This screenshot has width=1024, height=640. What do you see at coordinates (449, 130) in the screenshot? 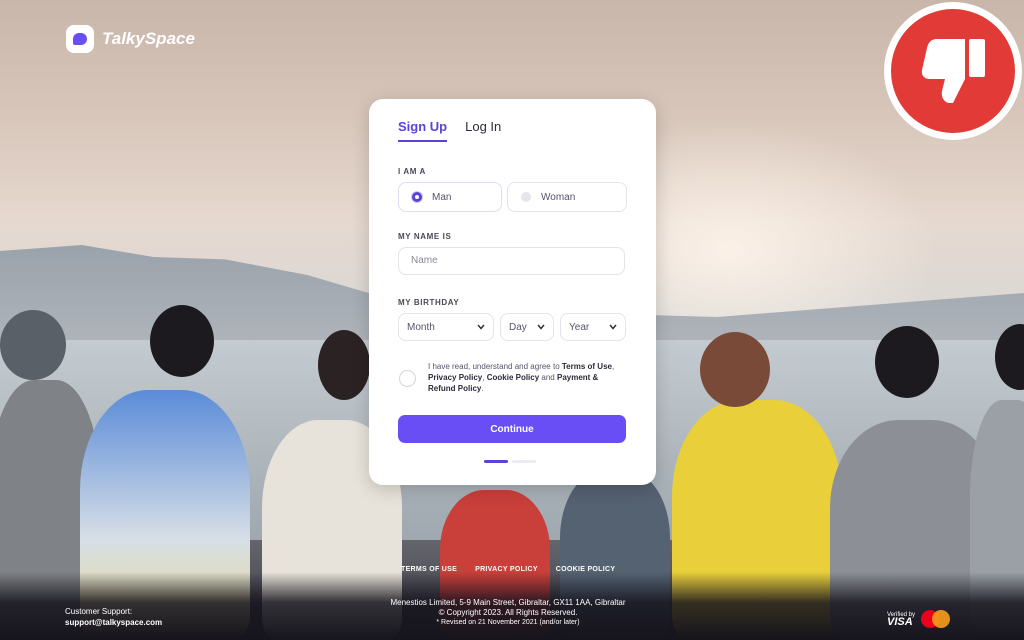
I see `auth-tabs: Sign Up Log In` at bounding box center [449, 130].